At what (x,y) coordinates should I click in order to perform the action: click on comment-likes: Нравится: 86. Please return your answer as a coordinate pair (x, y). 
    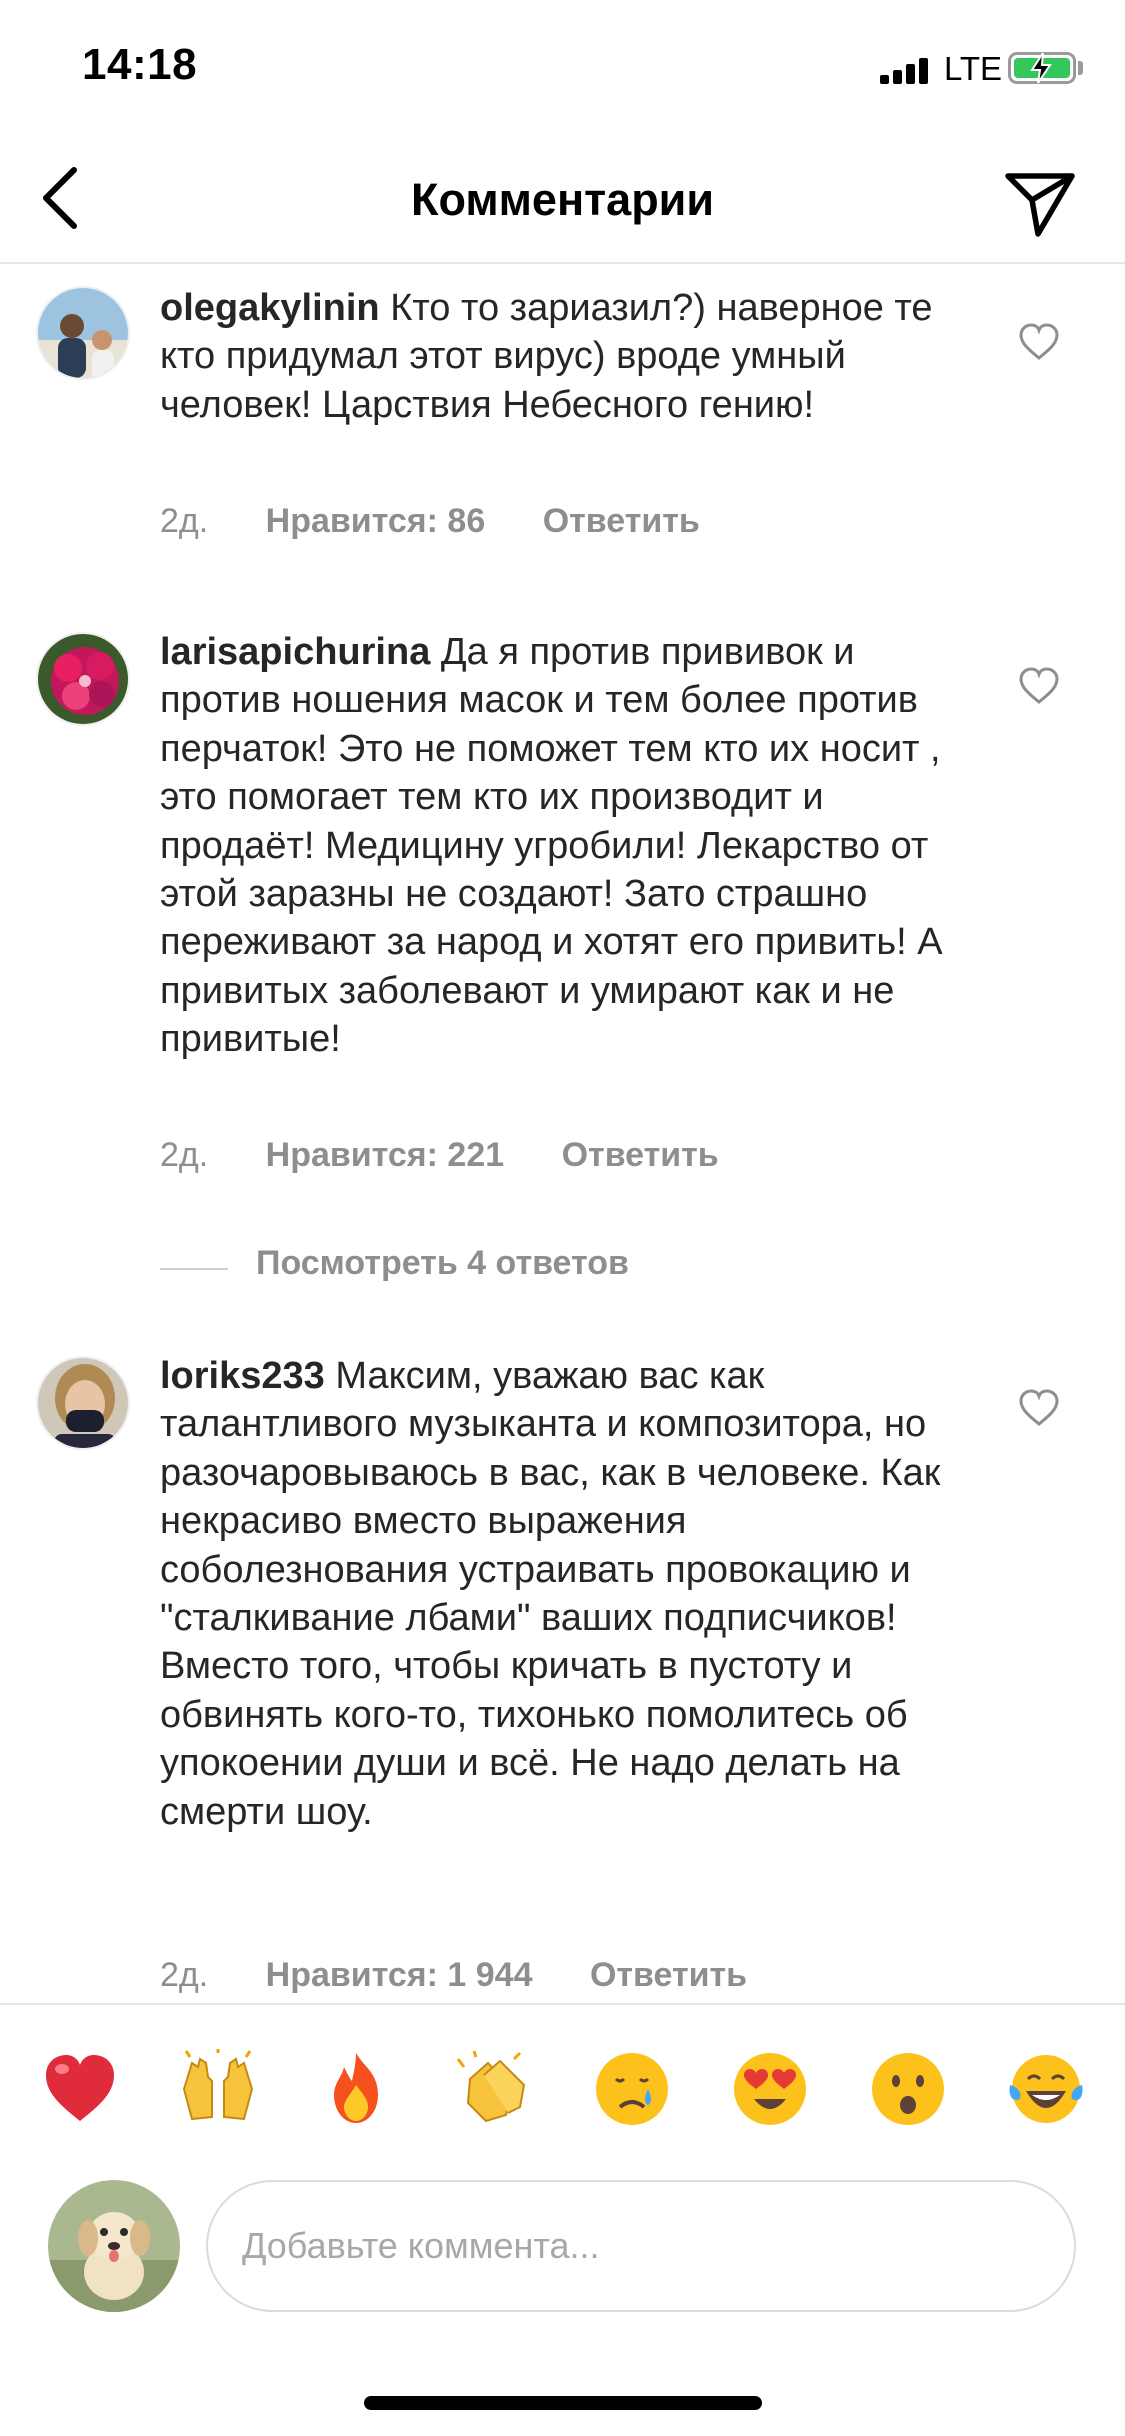
    Looking at the image, I should click on (376, 521).